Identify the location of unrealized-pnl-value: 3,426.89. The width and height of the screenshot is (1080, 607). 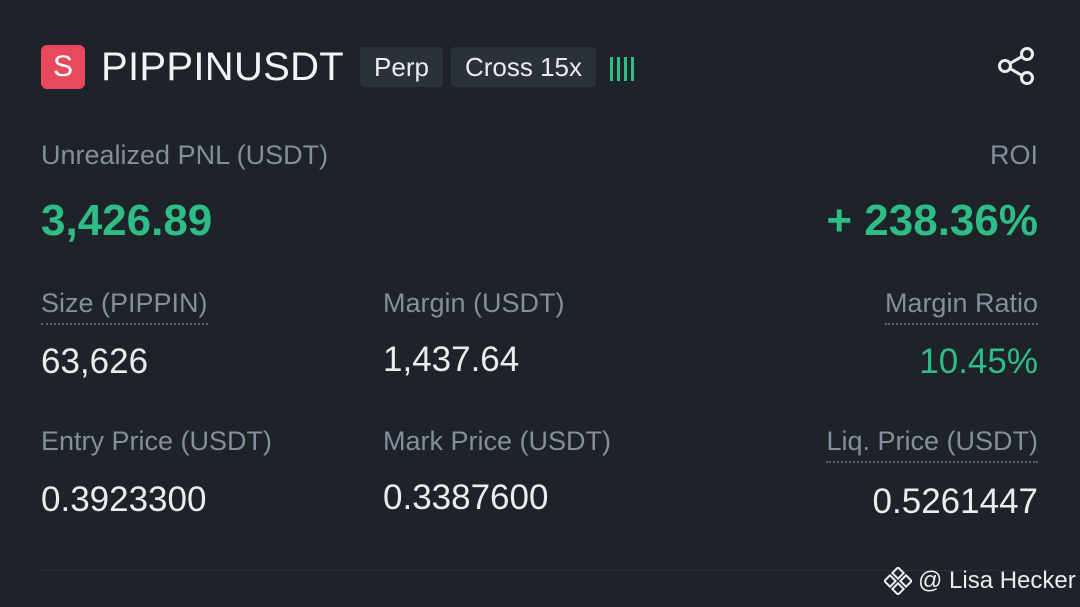
(127, 220).